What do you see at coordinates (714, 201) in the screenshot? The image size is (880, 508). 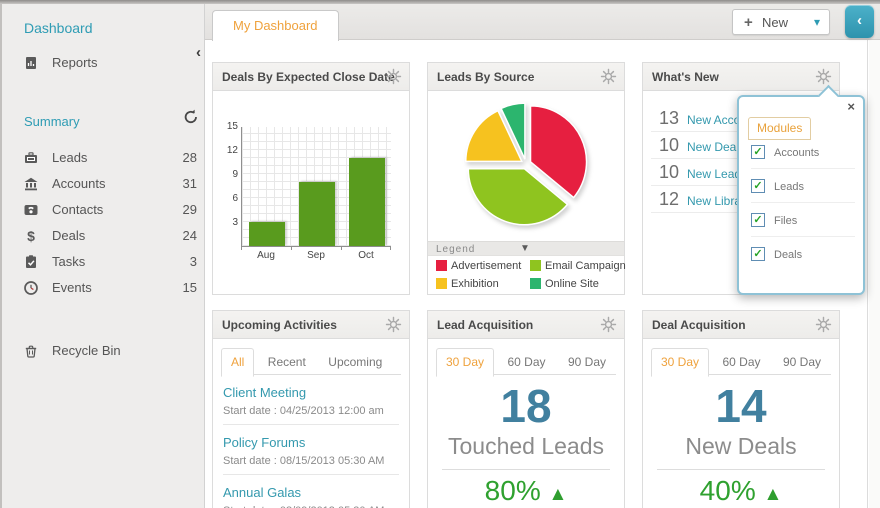 I see `whats-new-link: New Libra` at bounding box center [714, 201].